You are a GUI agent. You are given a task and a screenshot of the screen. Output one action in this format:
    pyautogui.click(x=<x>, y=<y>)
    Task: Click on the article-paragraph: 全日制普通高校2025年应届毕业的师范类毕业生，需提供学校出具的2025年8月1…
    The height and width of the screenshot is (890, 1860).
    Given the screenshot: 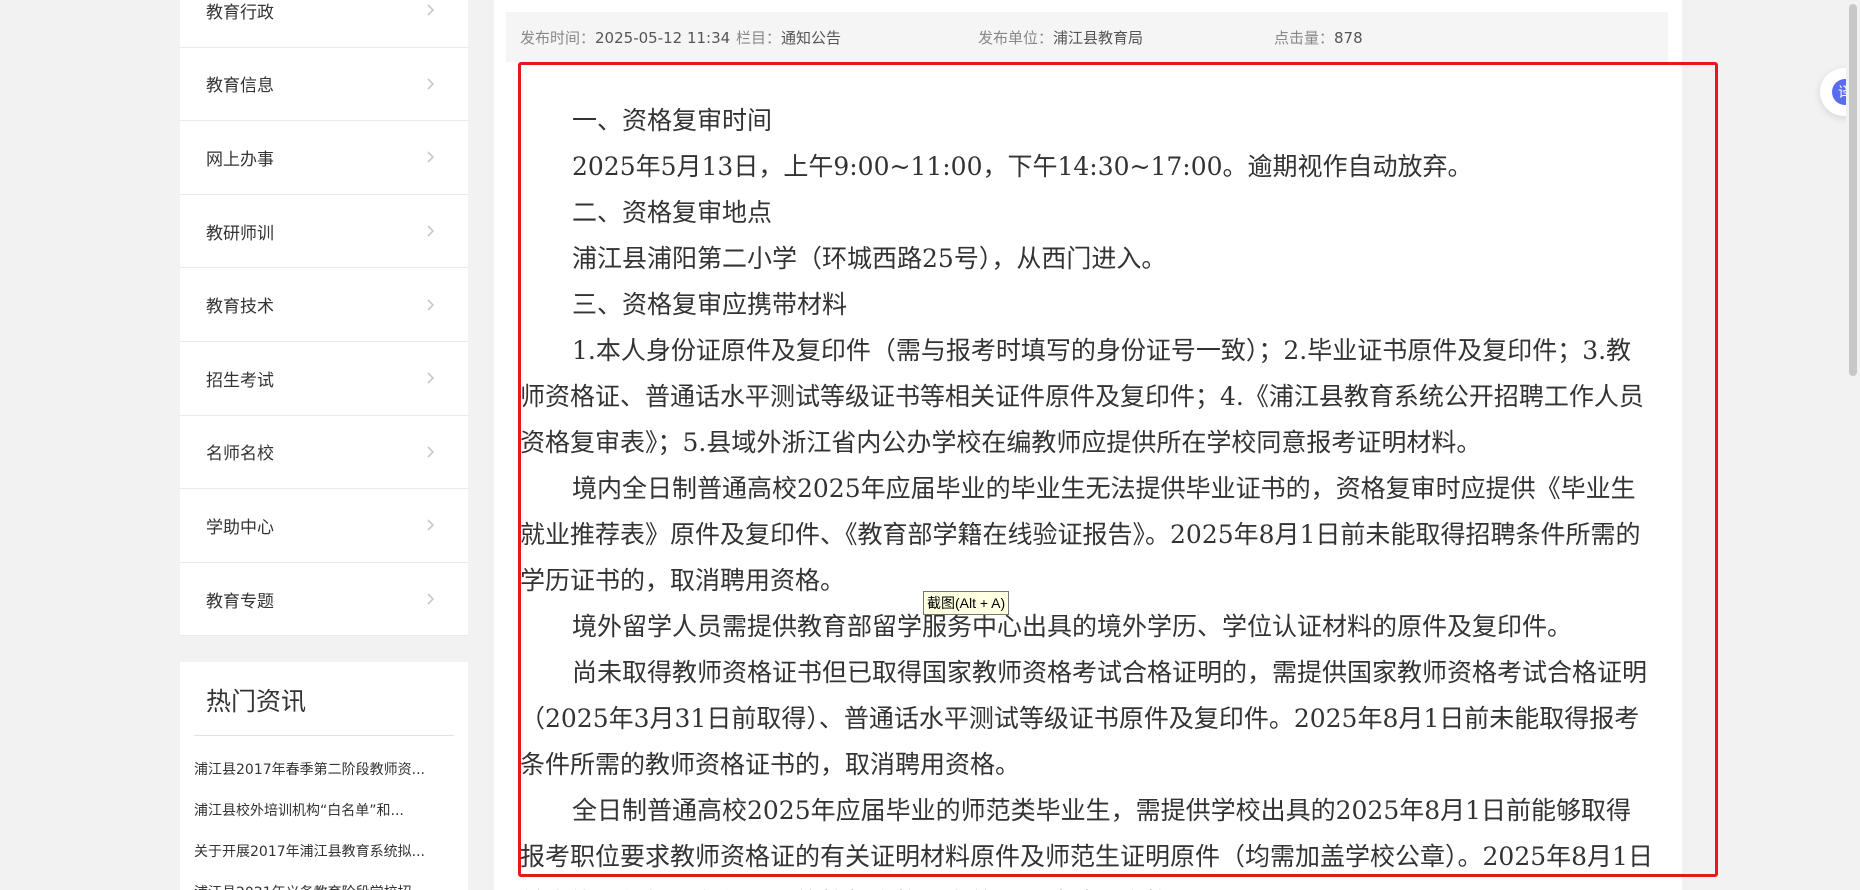 What is the action you would take?
    pyautogui.click(x=1086, y=843)
    